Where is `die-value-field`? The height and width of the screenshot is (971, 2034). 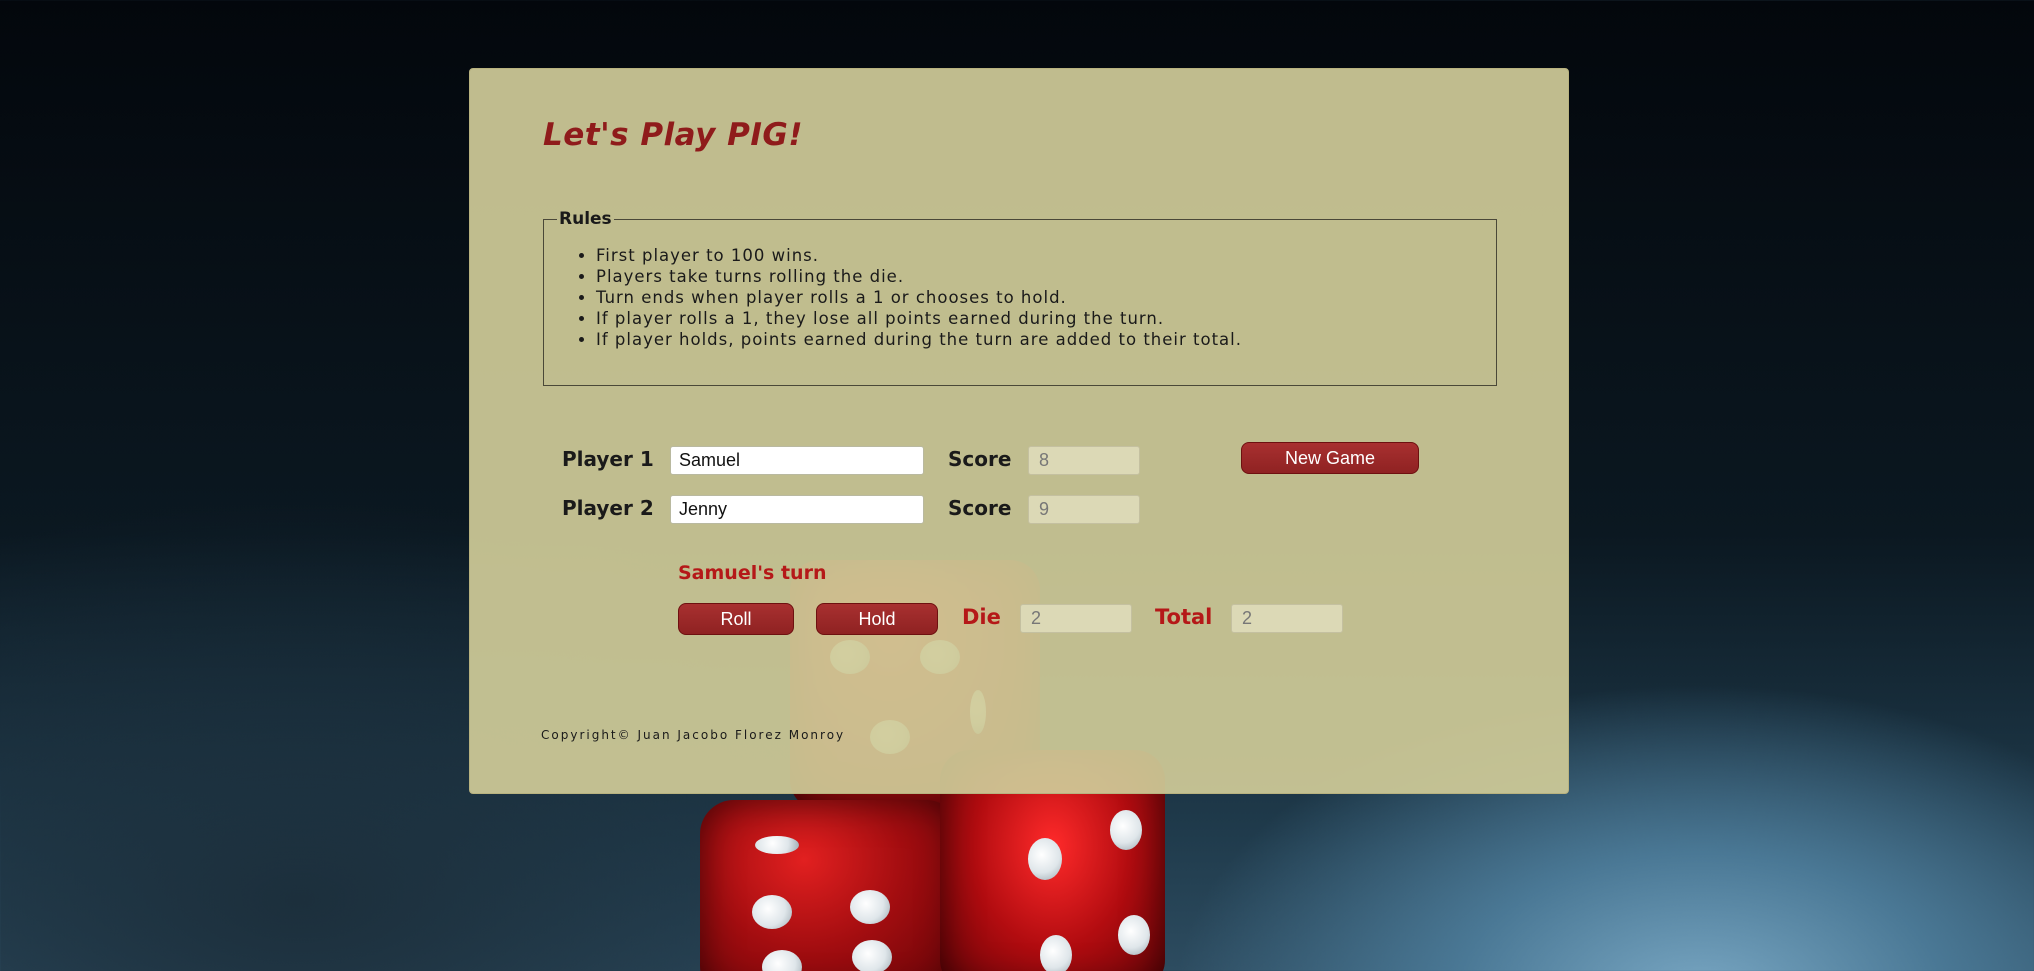 die-value-field is located at coordinates (1076, 618).